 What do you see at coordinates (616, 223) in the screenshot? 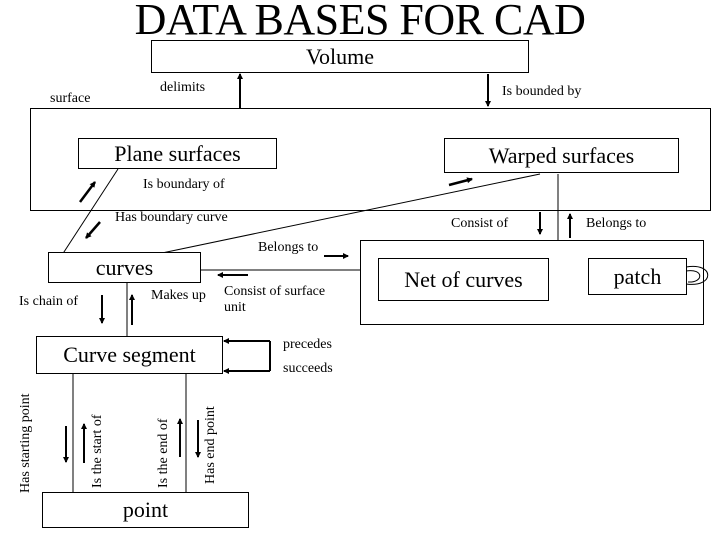
I see `belongs-to-patch-label: Belongs to` at bounding box center [616, 223].